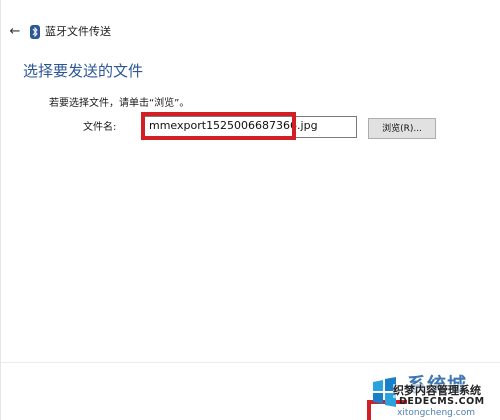  I want to click on instruction-text: 若要选择文件，请单击“浏览”。, so click(119, 103).